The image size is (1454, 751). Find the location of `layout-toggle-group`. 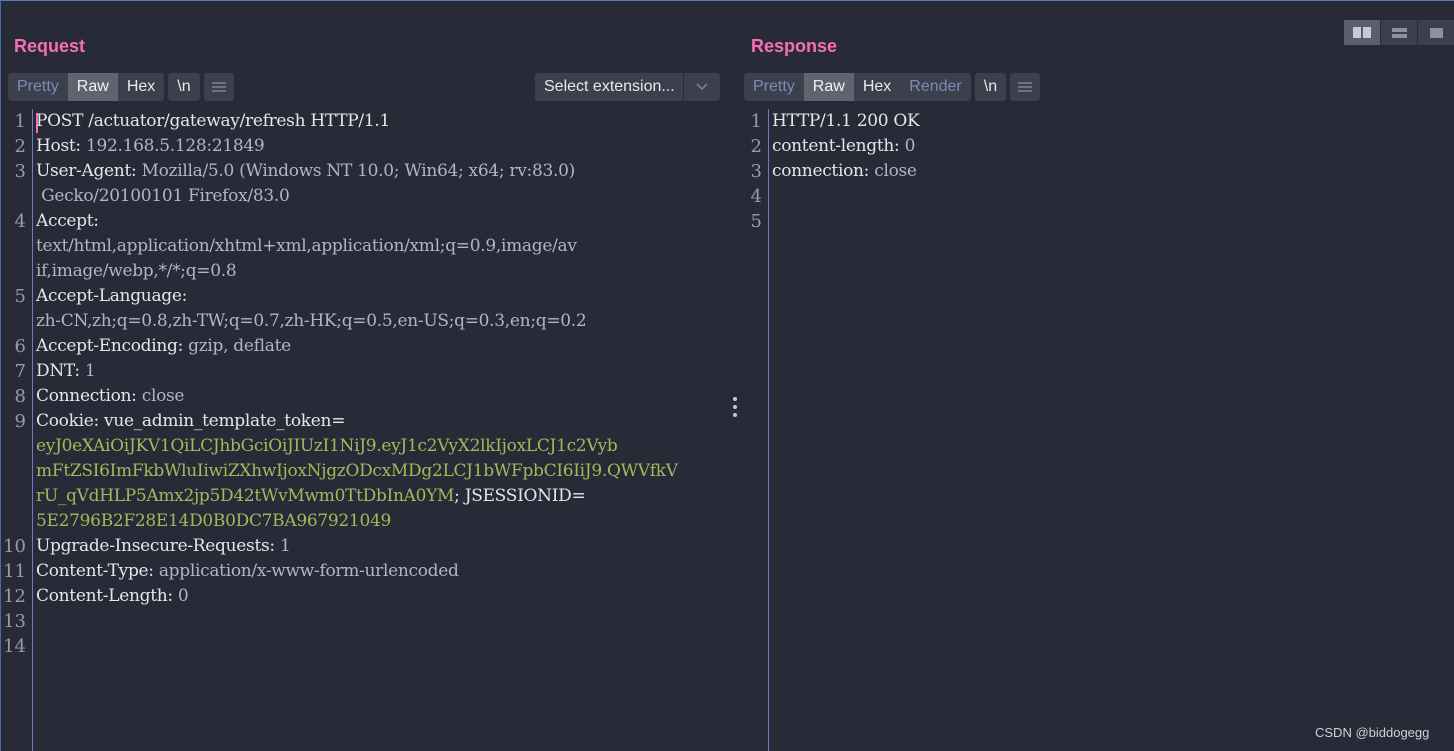

layout-toggle-group is located at coordinates (1399, 32).